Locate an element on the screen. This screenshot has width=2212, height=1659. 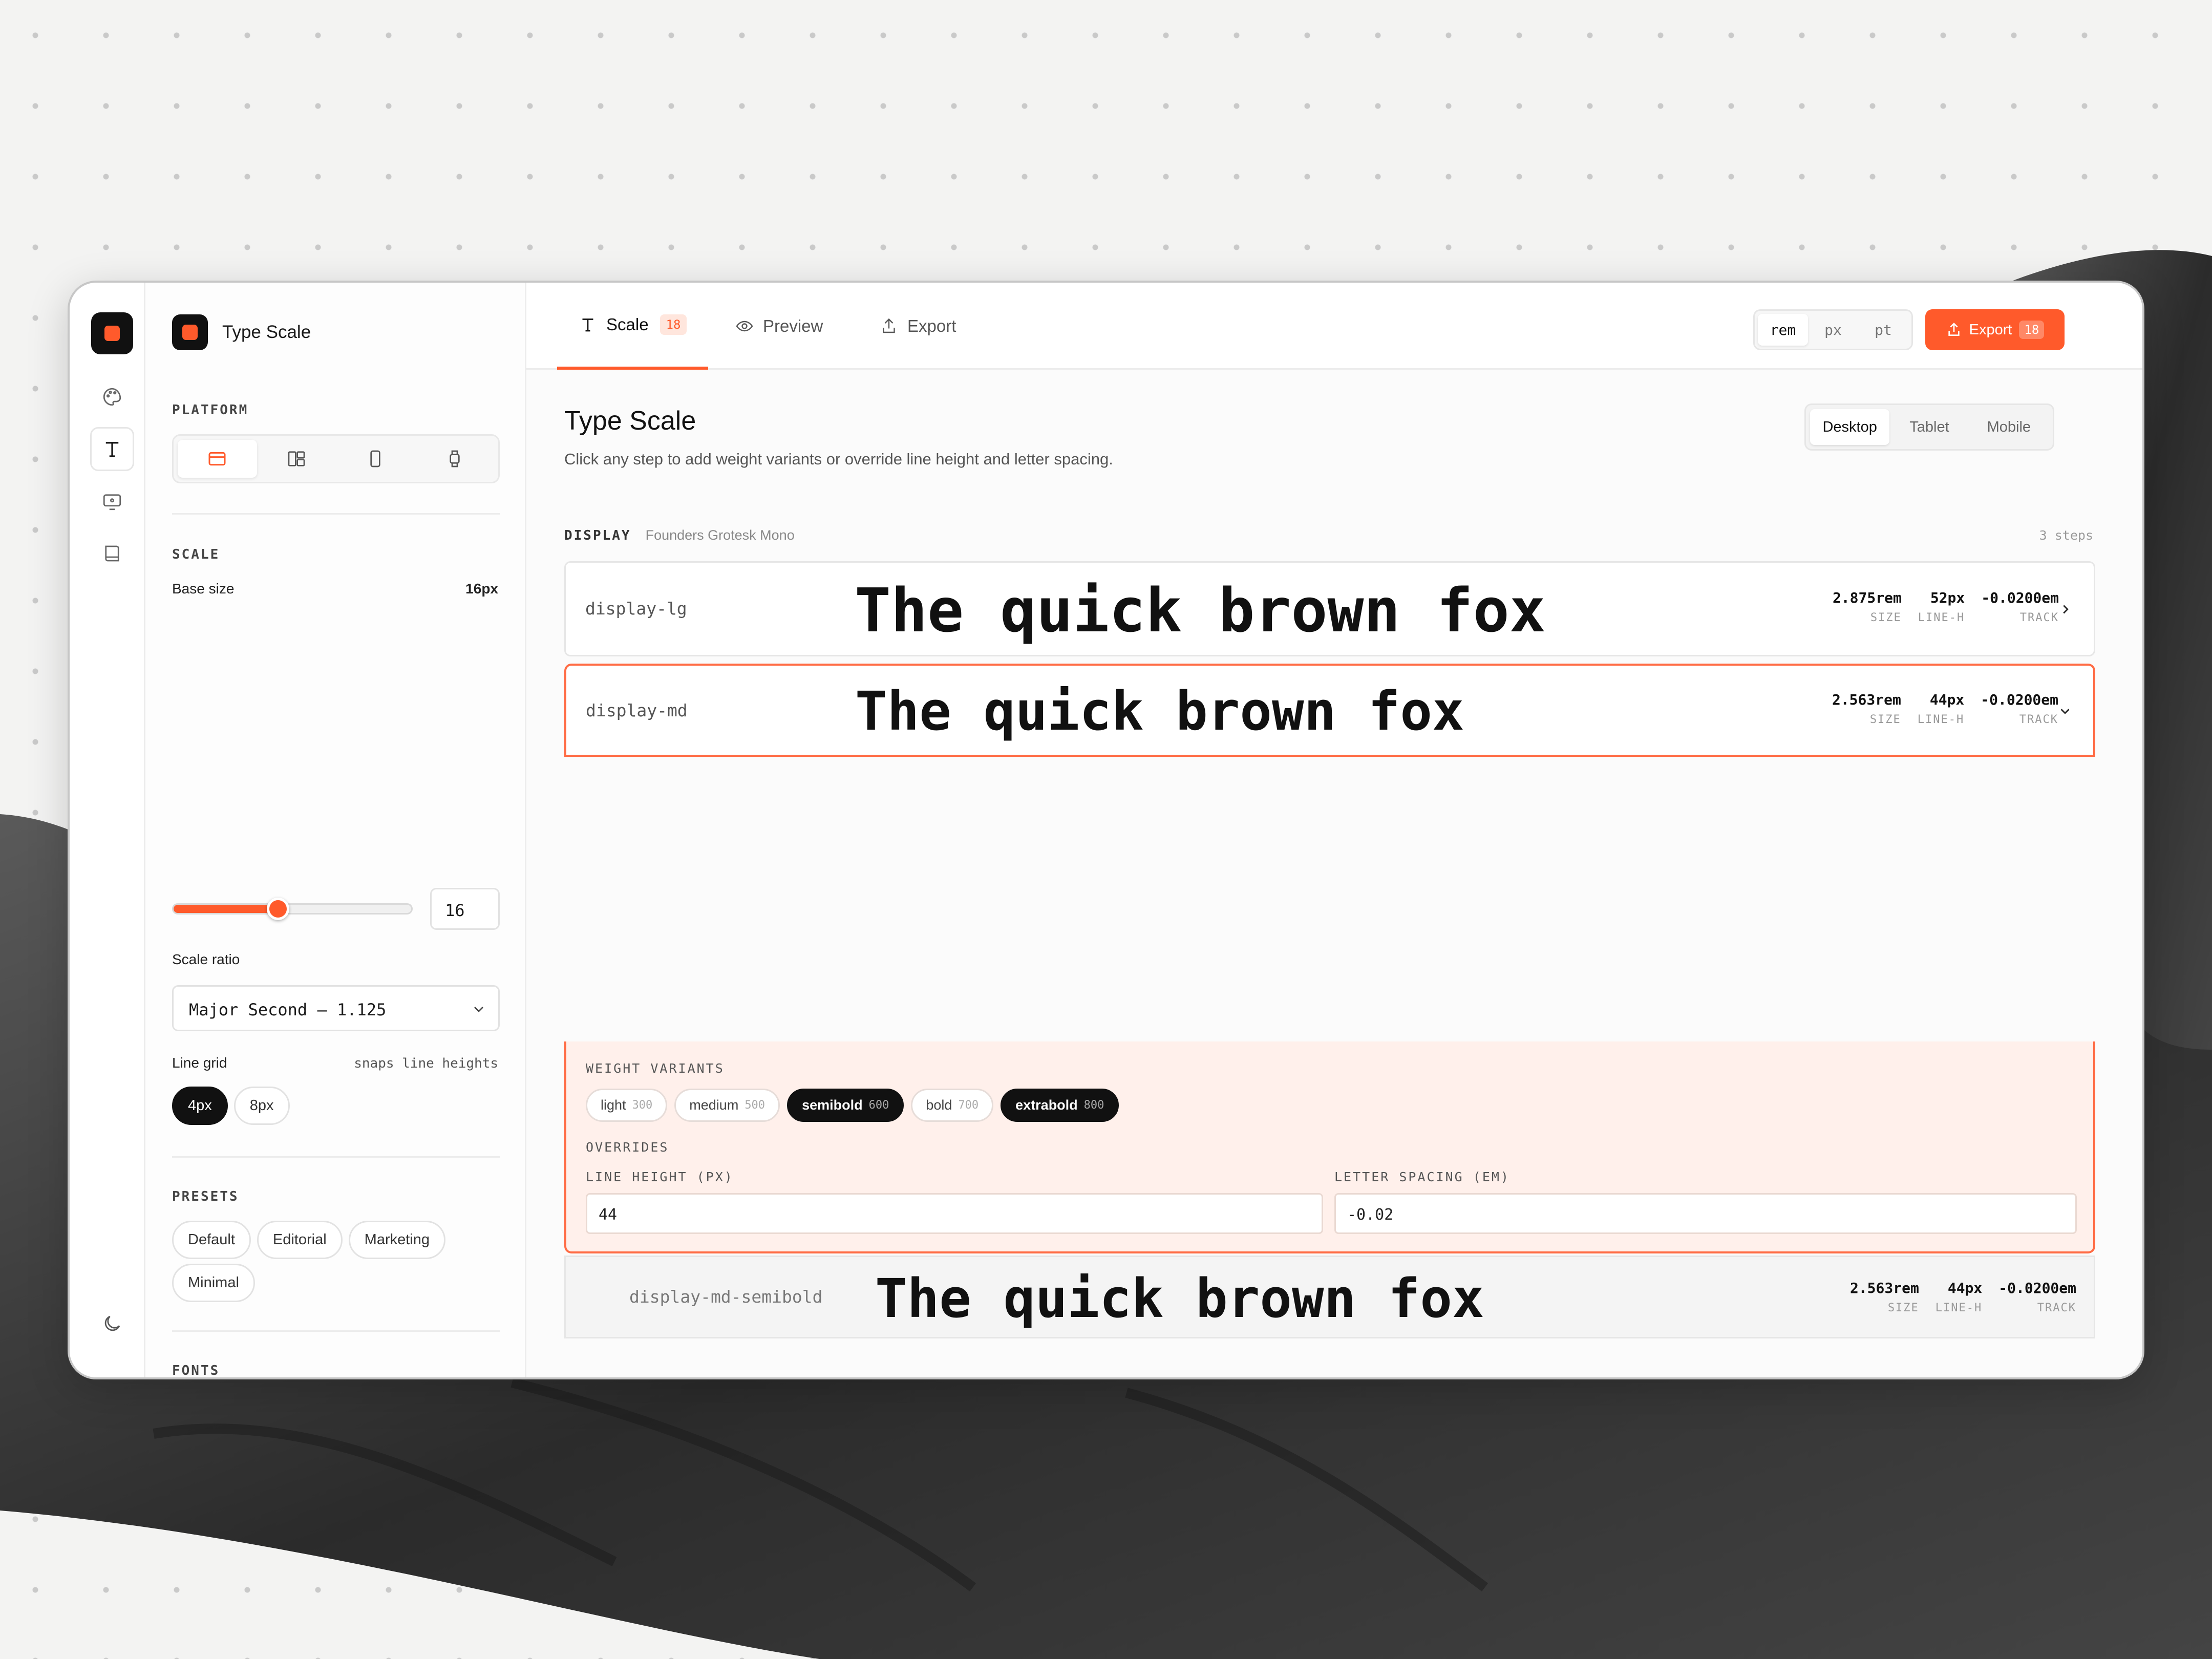
preset-marketing: Marketing is located at coordinates (397, 1240).